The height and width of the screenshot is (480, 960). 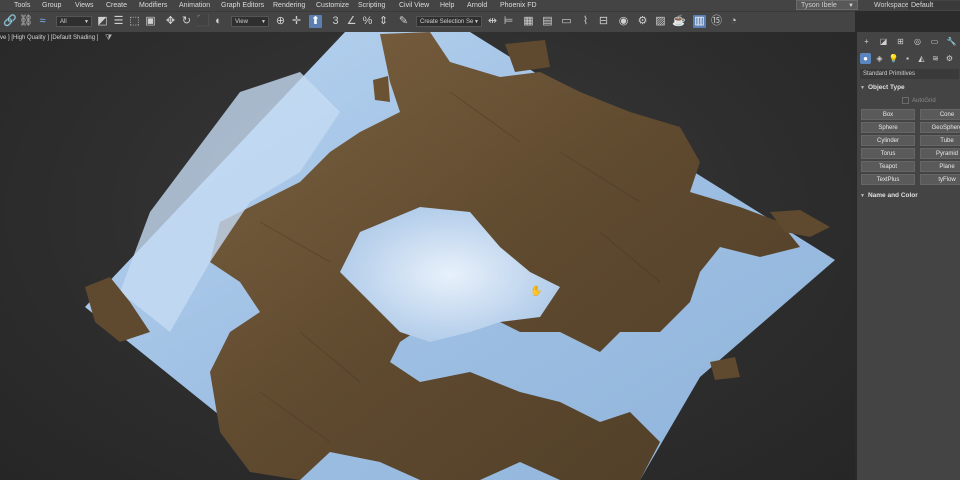 What do you see at coordinates (22, 5) in the screenshot?
I see `menu-tools: Tools` at bounding box center [22, 5].